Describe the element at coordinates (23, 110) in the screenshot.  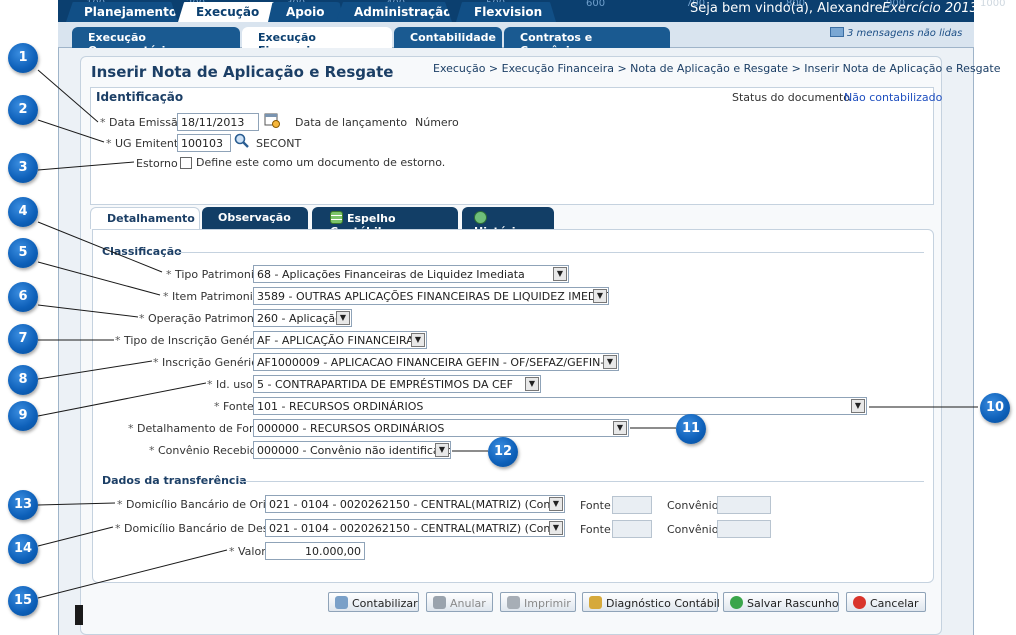
I see `callout-badge: 2` at that location.